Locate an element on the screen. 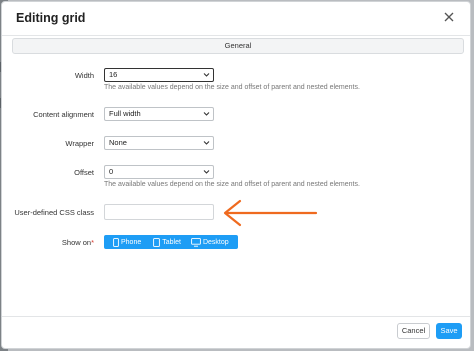 This screenshot has height=351, width=474. css-class-label: User-defined CSS class is located at coordinates (54, 212).